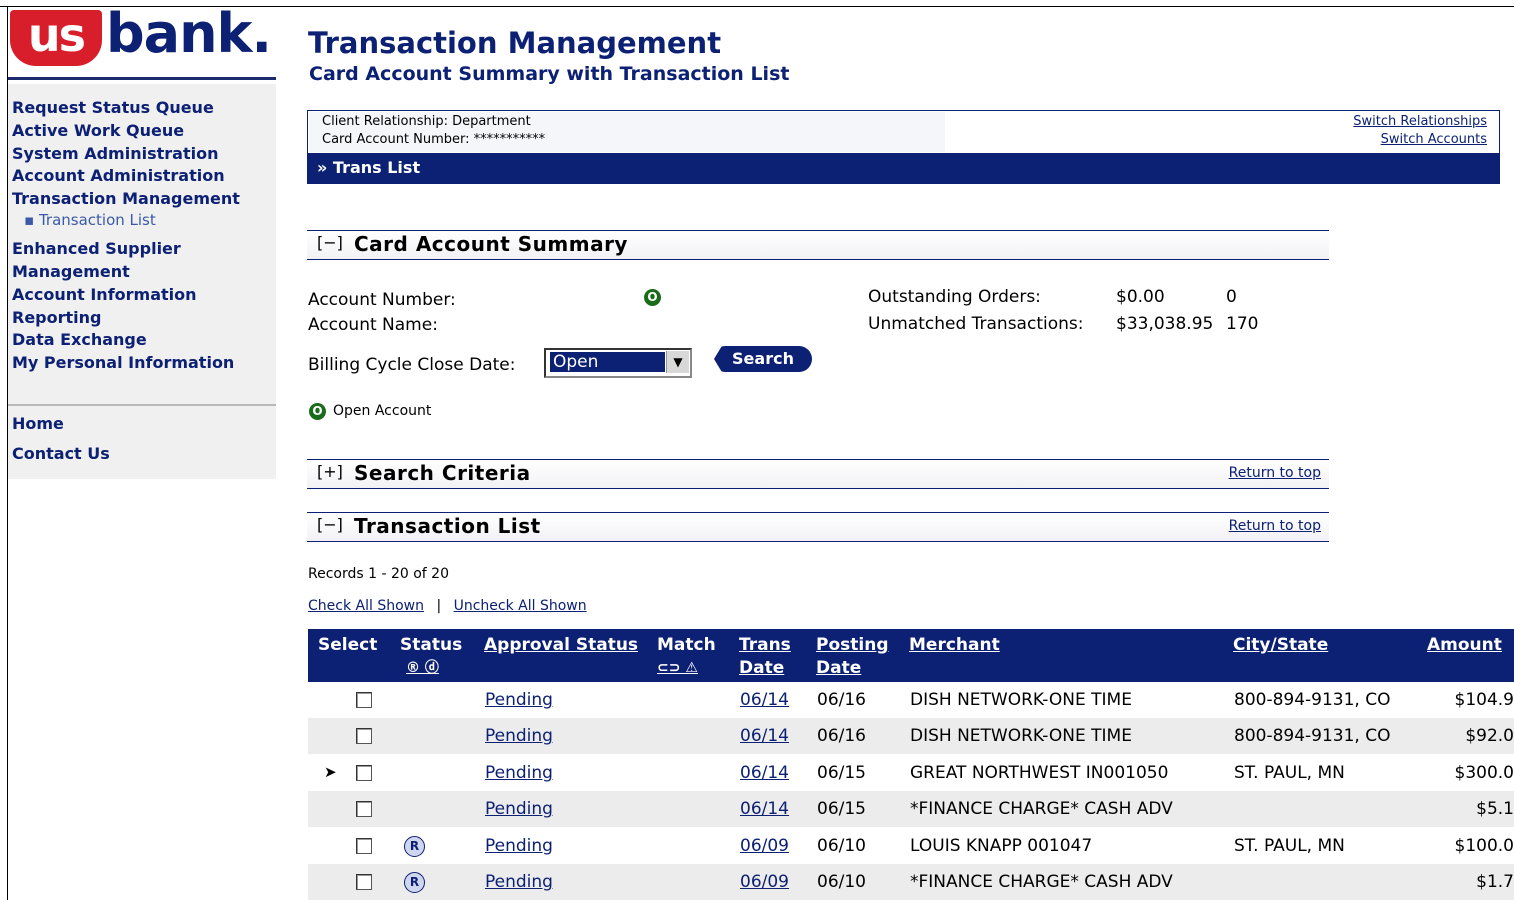 The width and height of the screenshot is (1514, 900). Describe the element at coordinates (447, 606) in the screenshot. I see `check-controls: Check All Shown | Uncheck All Shown` at that location.